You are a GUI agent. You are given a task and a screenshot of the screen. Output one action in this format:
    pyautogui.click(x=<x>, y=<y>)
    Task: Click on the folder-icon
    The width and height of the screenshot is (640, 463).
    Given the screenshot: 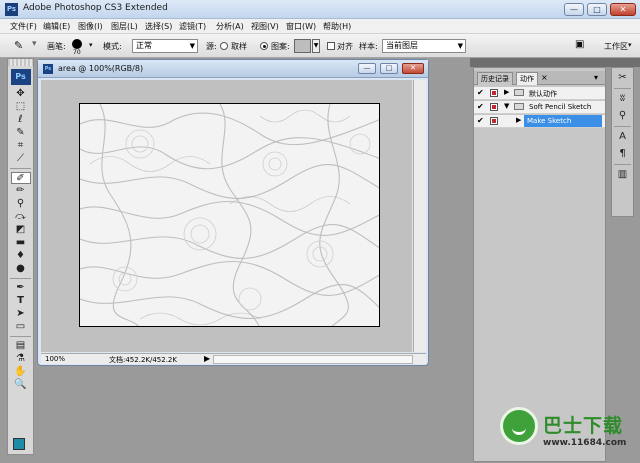 What is the action you would take?
    pyautogui.click(x=519, y=92)
    